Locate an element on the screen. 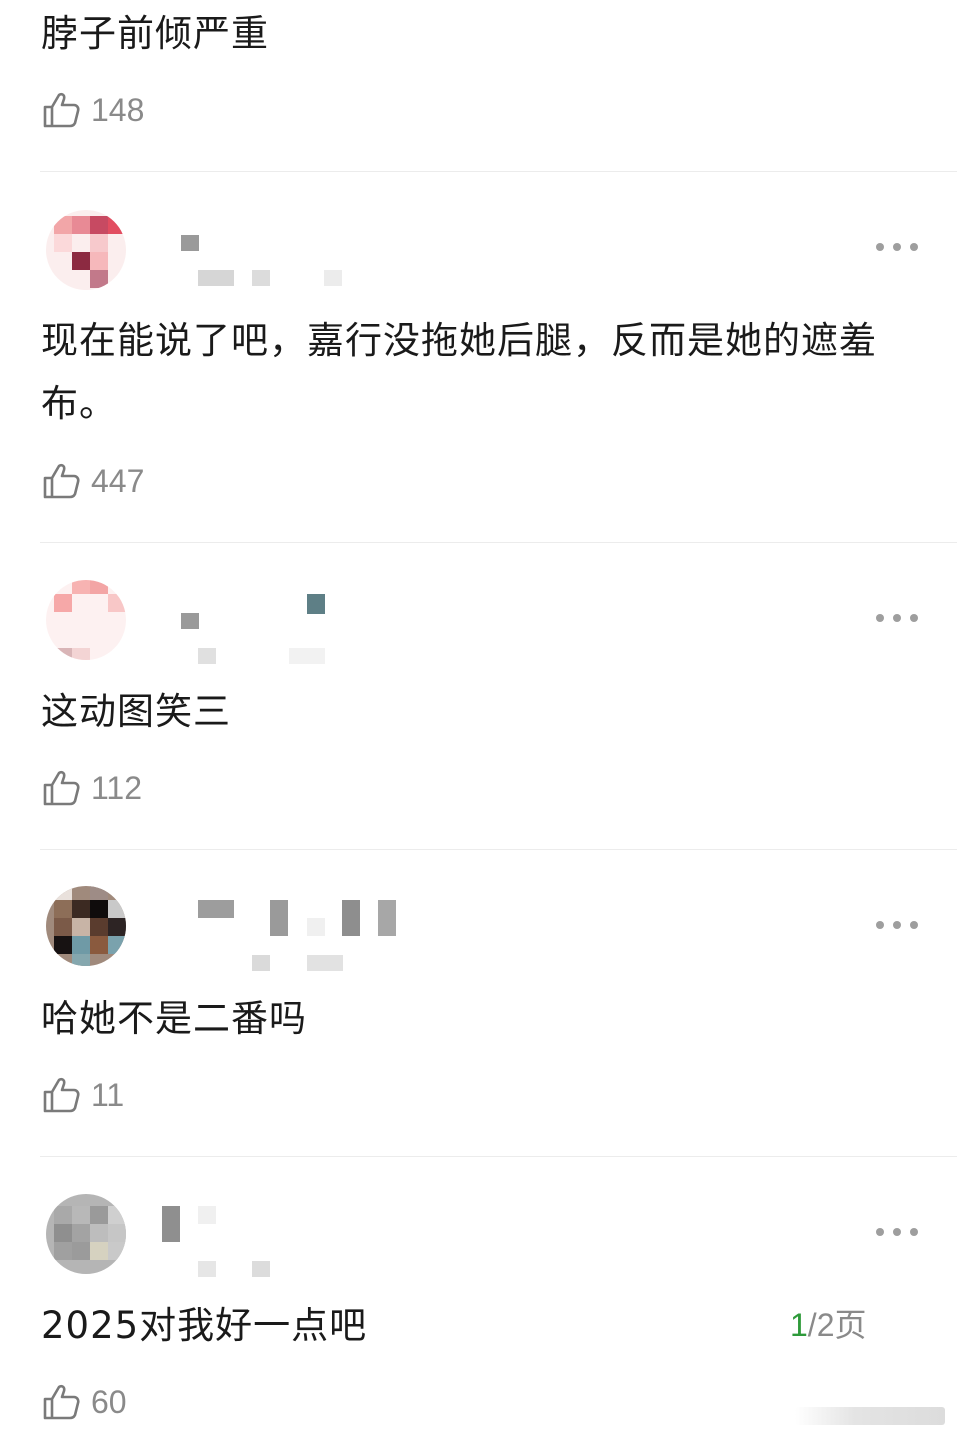 Image resolution: width=957 pixels, height=1439 pixels. like-count: 11 is located at coordinates (108, 1094).